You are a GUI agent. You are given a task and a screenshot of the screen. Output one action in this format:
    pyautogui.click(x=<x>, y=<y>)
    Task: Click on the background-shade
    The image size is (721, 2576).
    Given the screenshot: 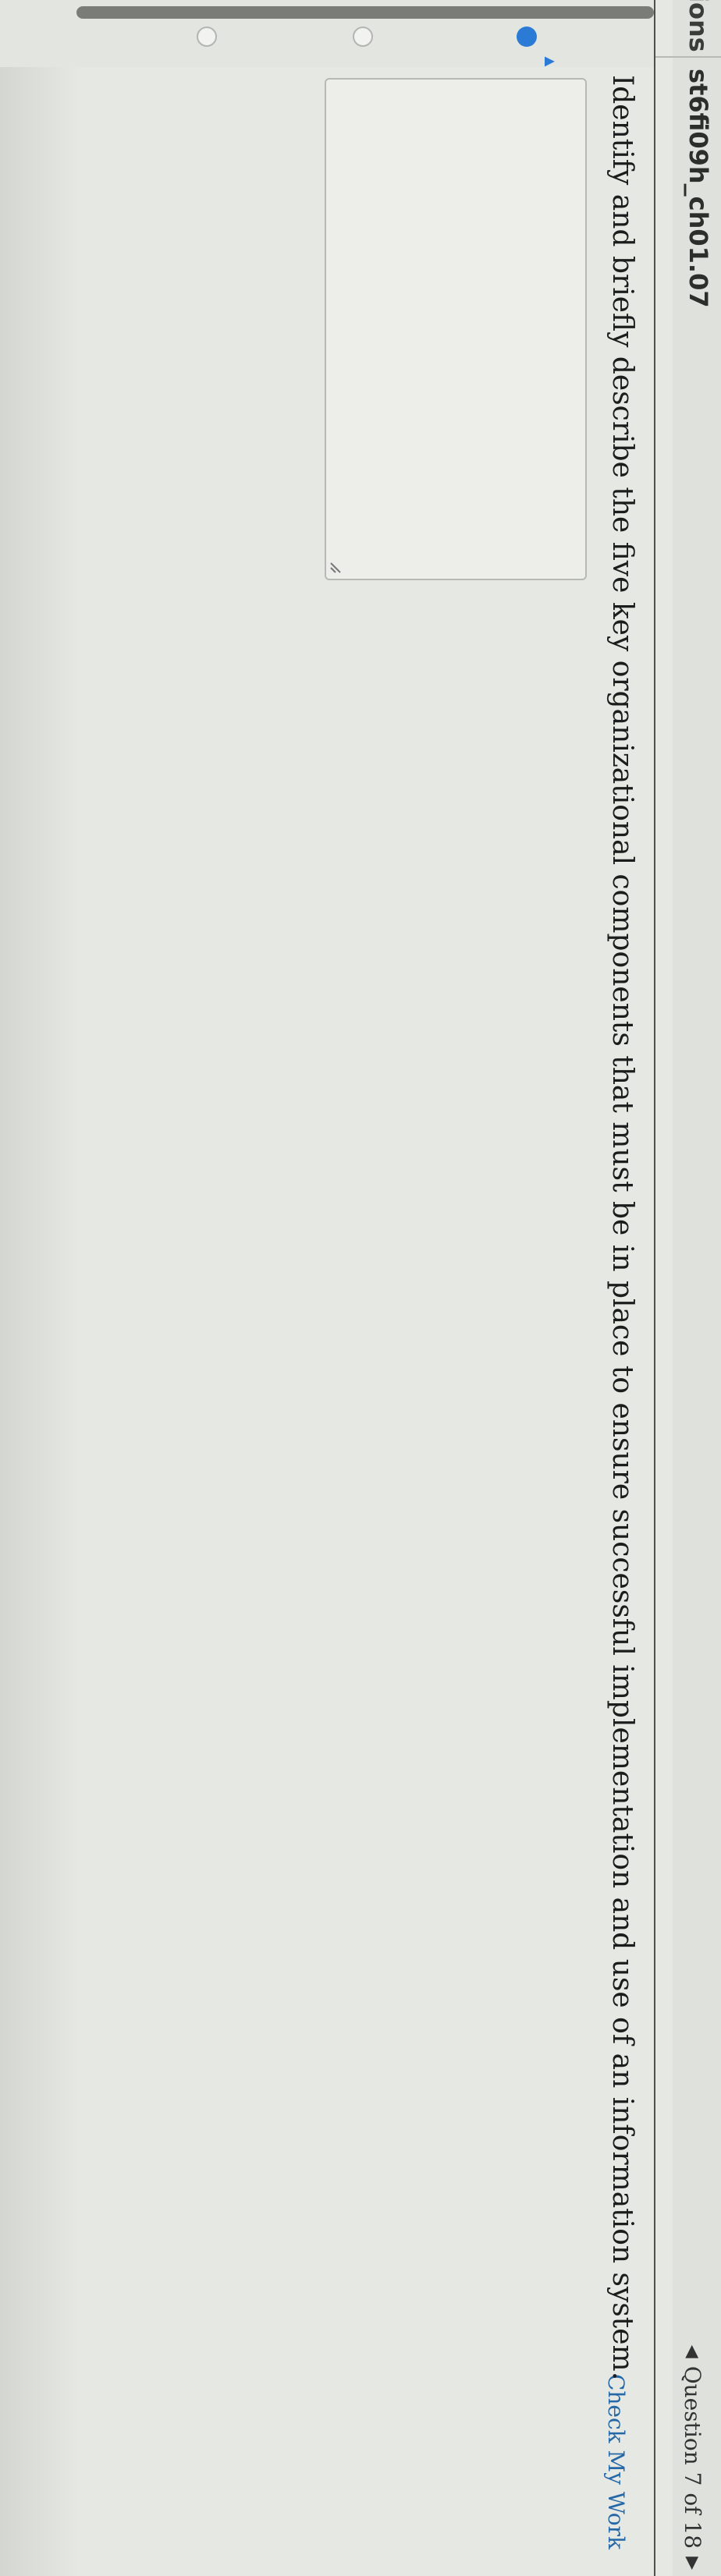 What is the action you would take?
    pyautogui.click(x=40, y=1288)
    